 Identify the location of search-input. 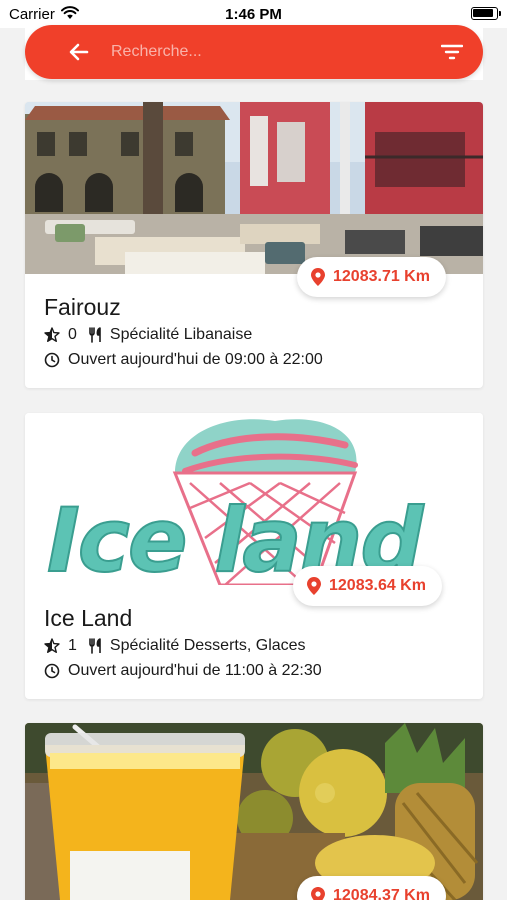
(271, 52).